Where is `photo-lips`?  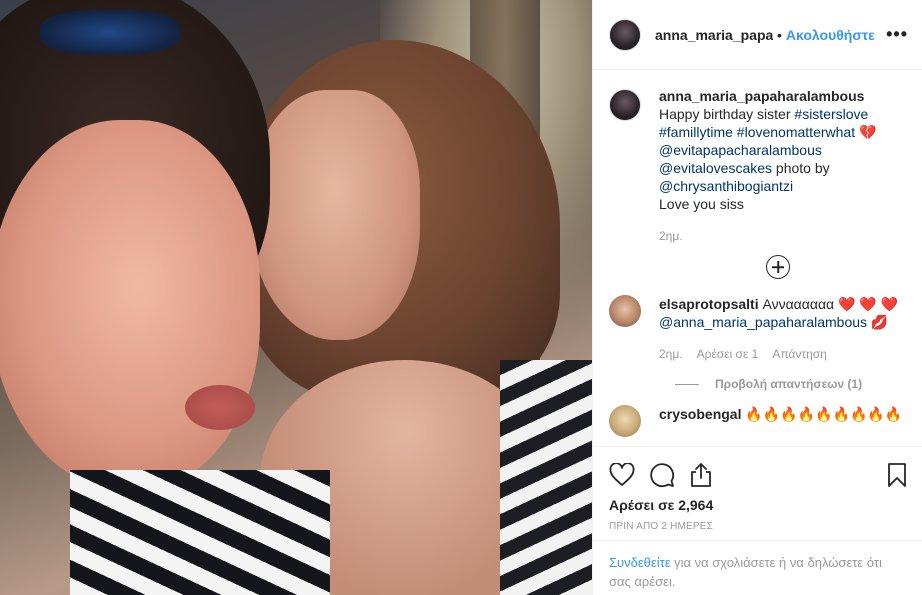 photo-lips is located at coordinates (220, 407).